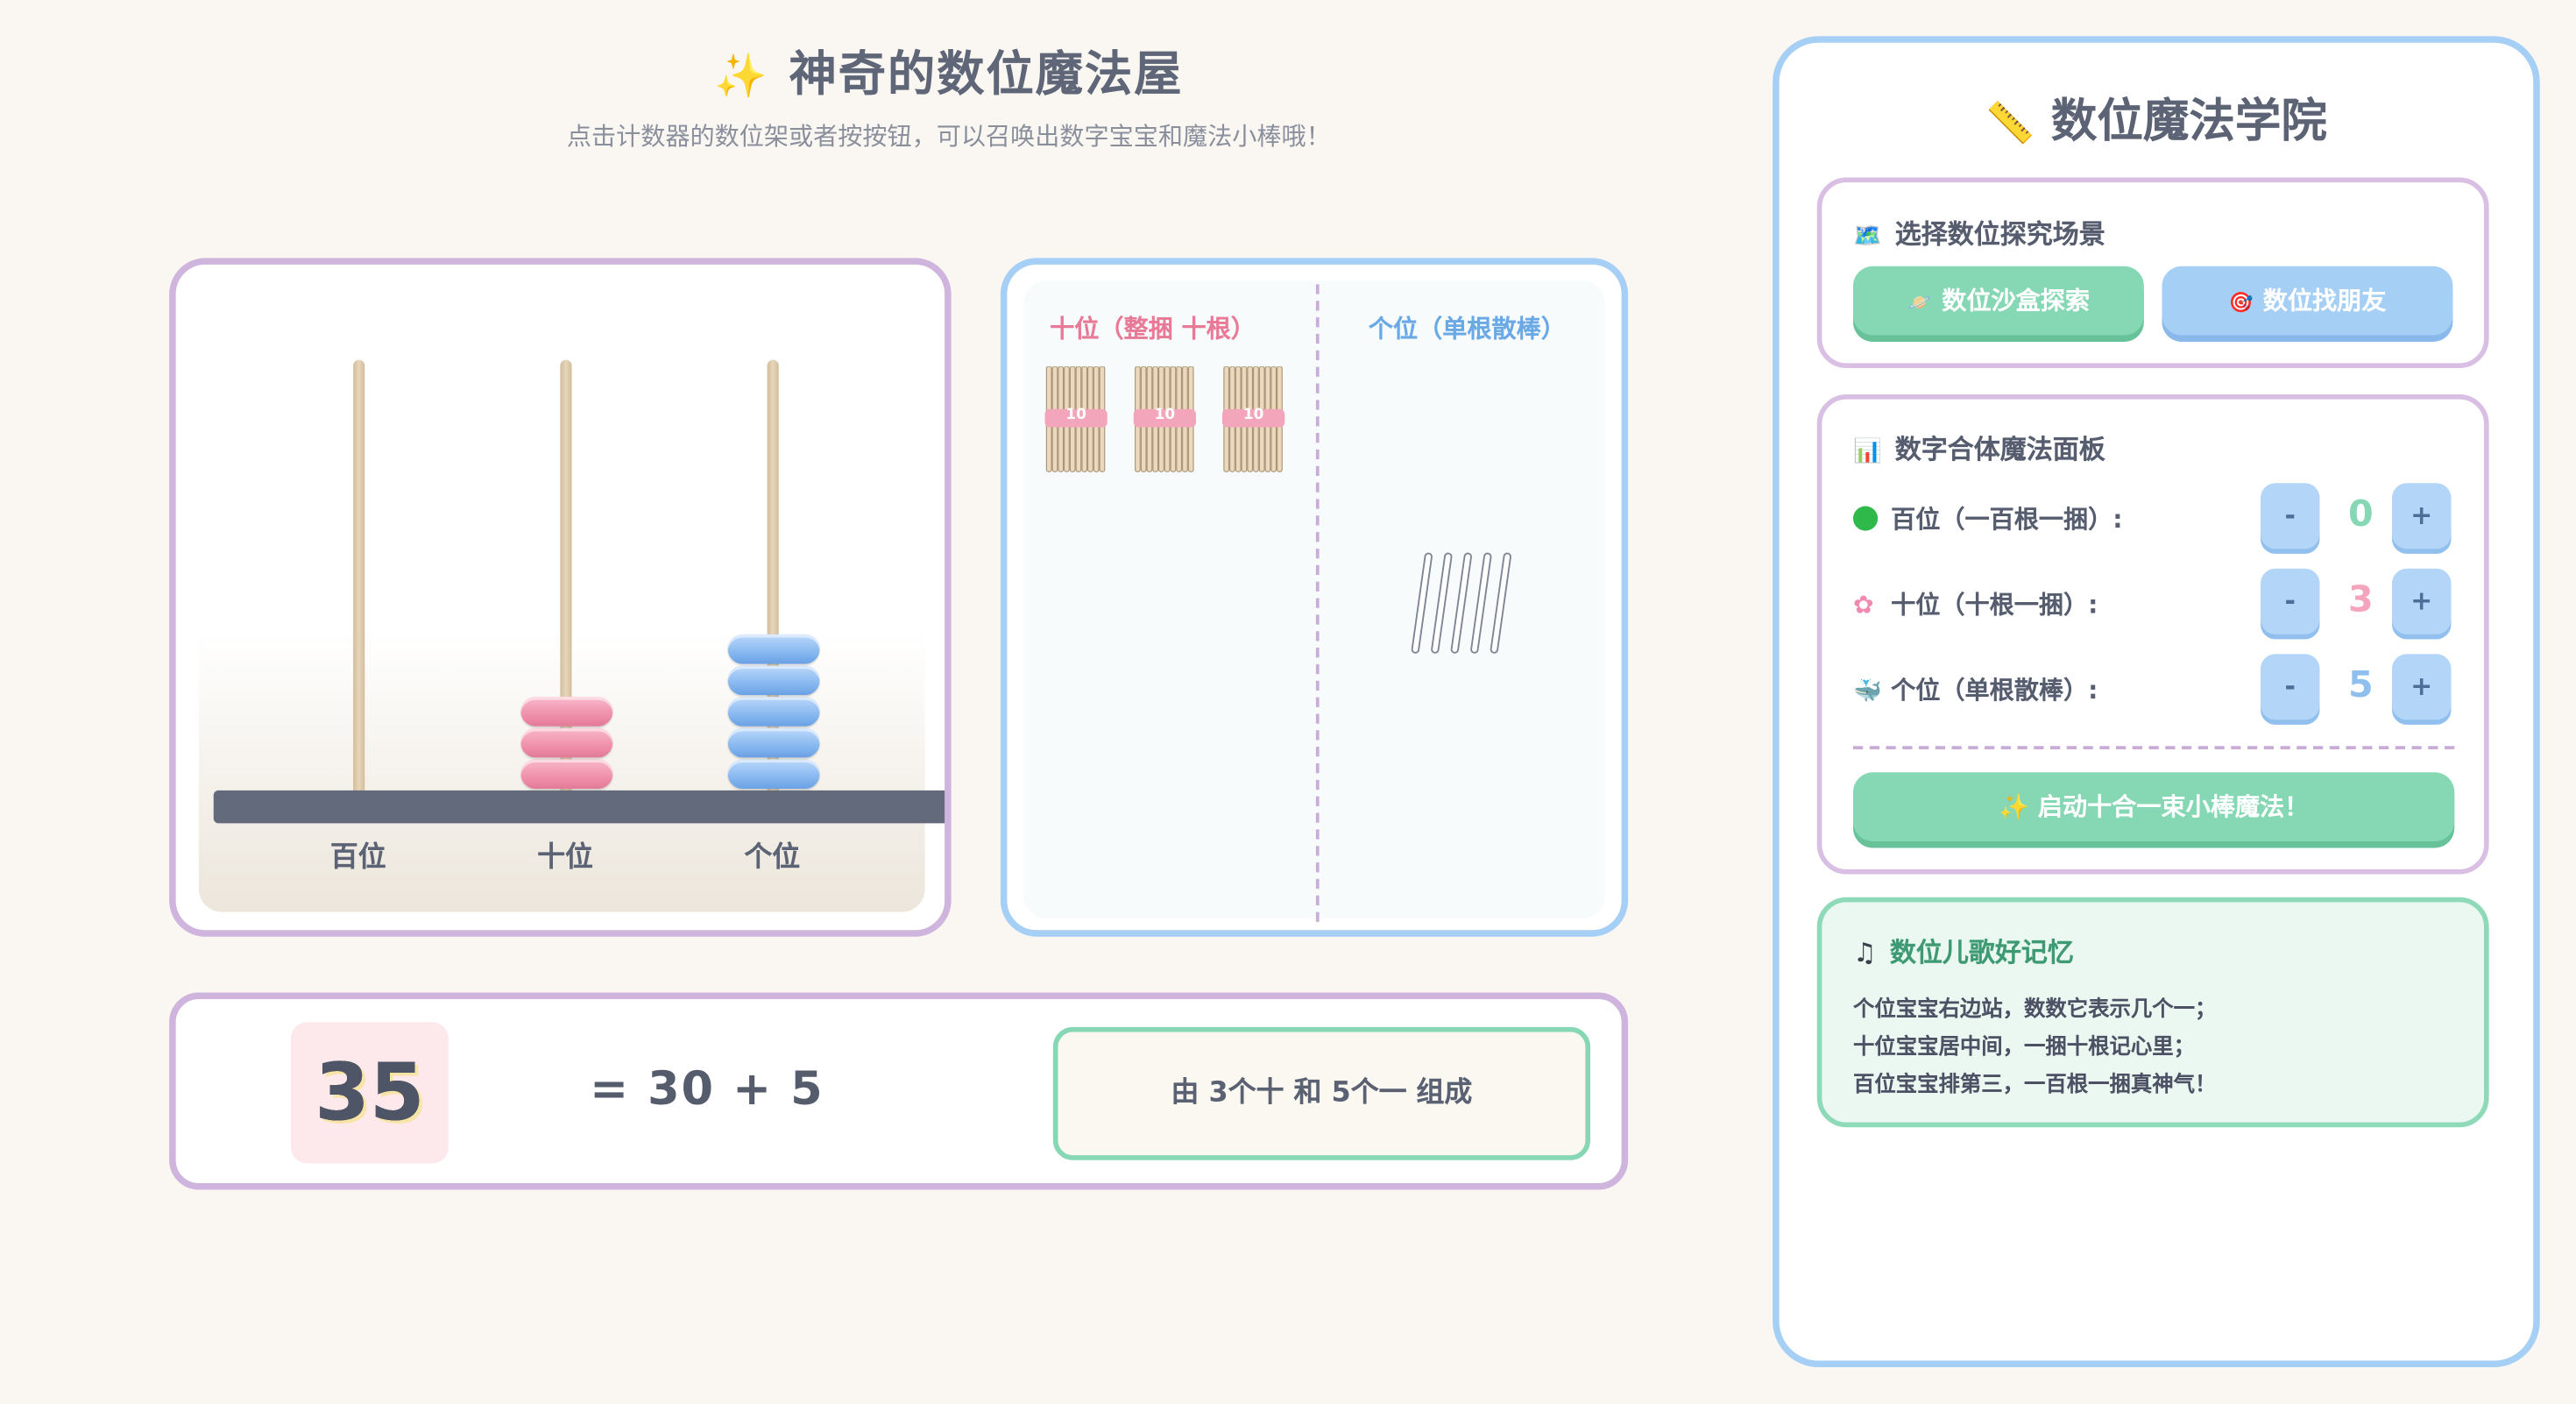  I want to click on rod-hundreds, so click(359, 578).